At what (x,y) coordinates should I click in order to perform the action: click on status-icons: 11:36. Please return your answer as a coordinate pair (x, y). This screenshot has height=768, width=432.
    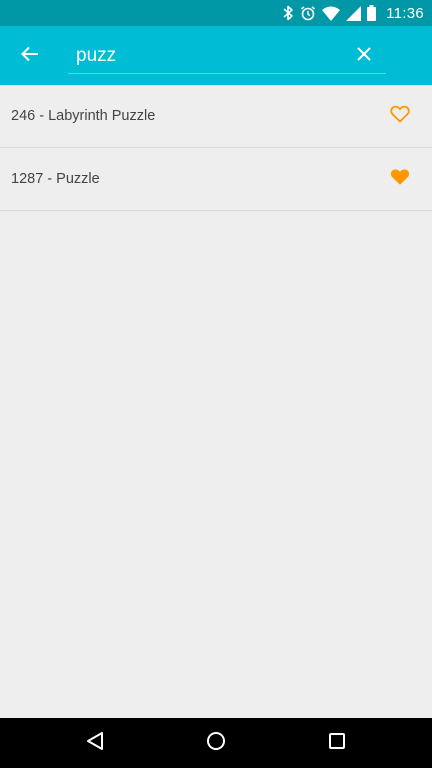
    Looking at the image, I should click on (353, 13).